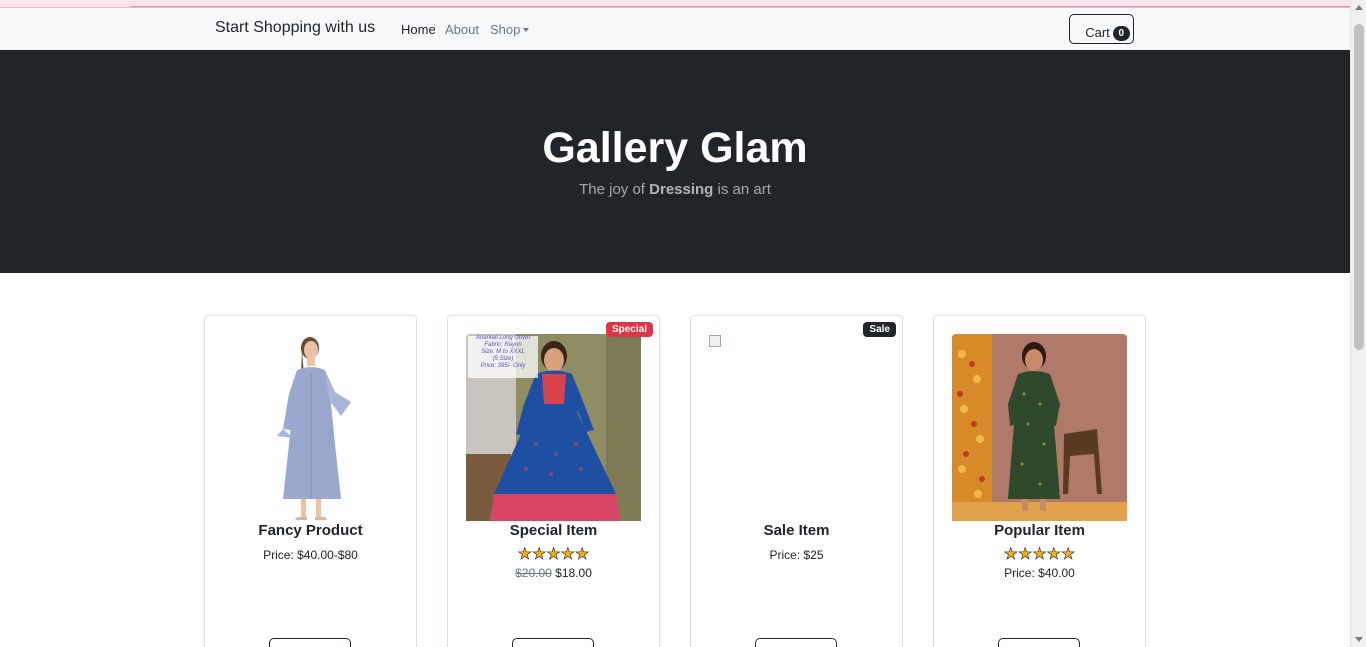 The height and width of the screenshot is (647, 1366). Describe the element at coordinates (1039, 427) in the screenshot. I see `green-kurta-image` at that location.